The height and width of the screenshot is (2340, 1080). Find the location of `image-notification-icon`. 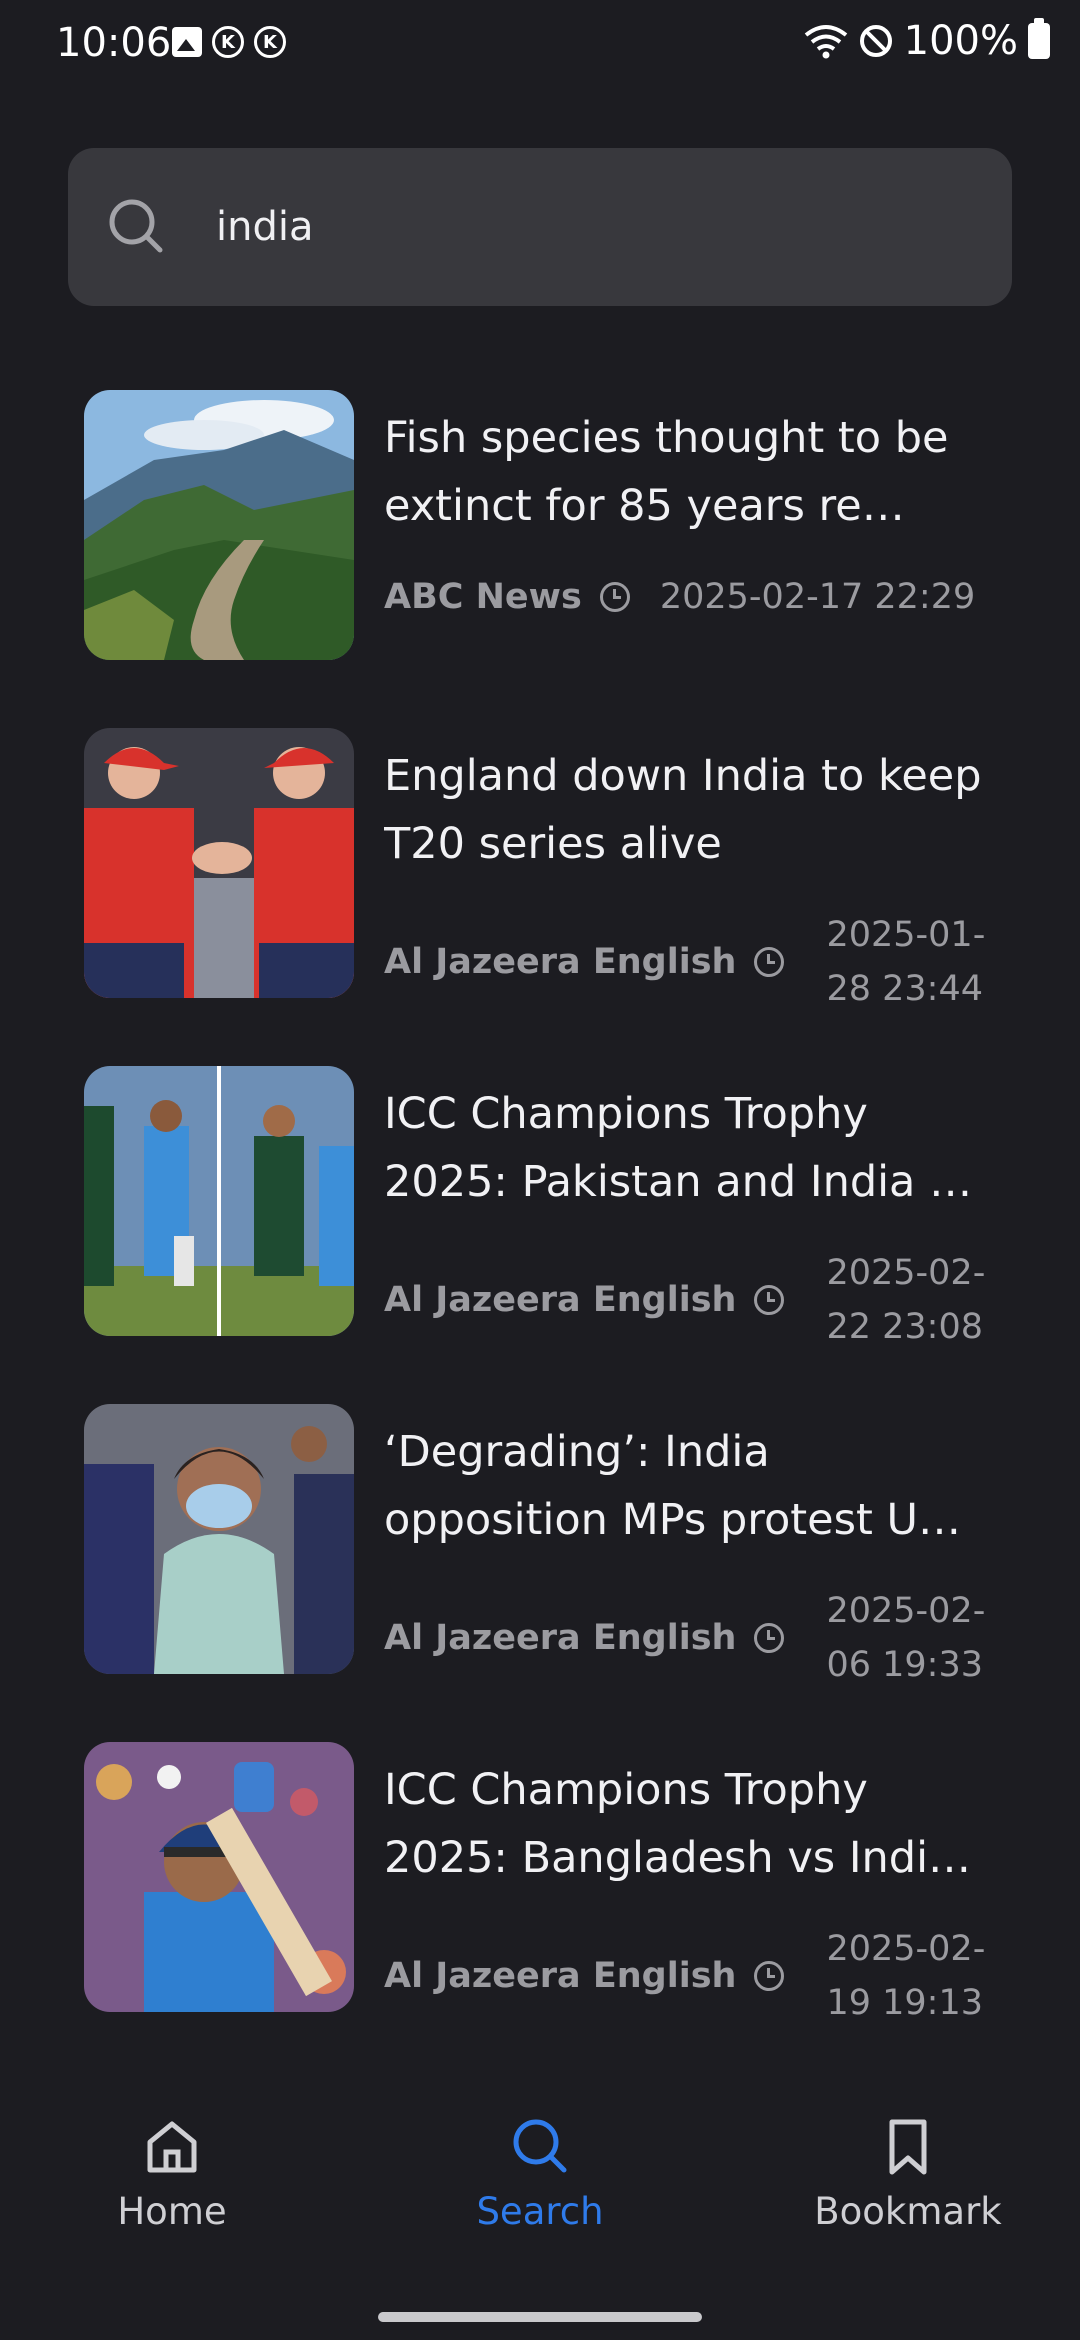

image-notification-icon is located at coordinates (187, 42).